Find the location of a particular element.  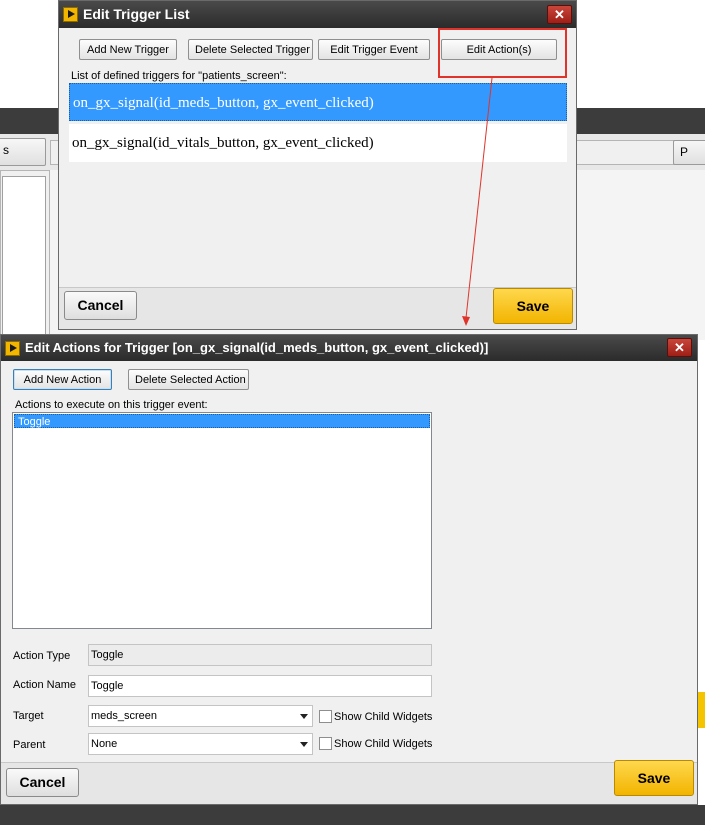

actions-dialog-close-button: ✕ is located at coordinates (679, 347).